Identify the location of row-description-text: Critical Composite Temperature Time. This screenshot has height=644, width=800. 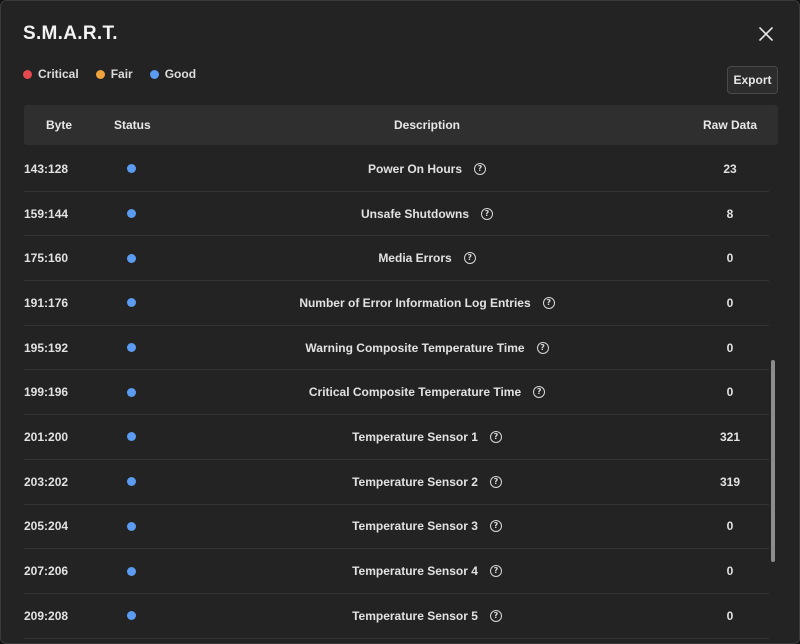
(415, 392).